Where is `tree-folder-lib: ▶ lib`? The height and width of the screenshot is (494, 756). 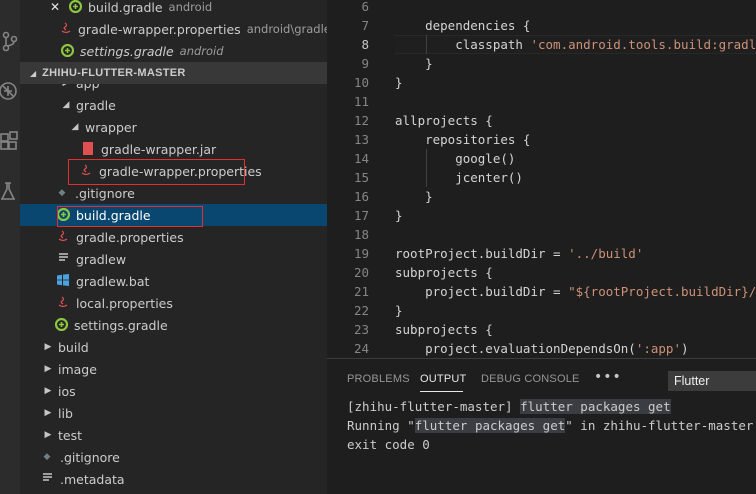
tree-folder-lib: ▶ lib is located at coordinates (173, 413).